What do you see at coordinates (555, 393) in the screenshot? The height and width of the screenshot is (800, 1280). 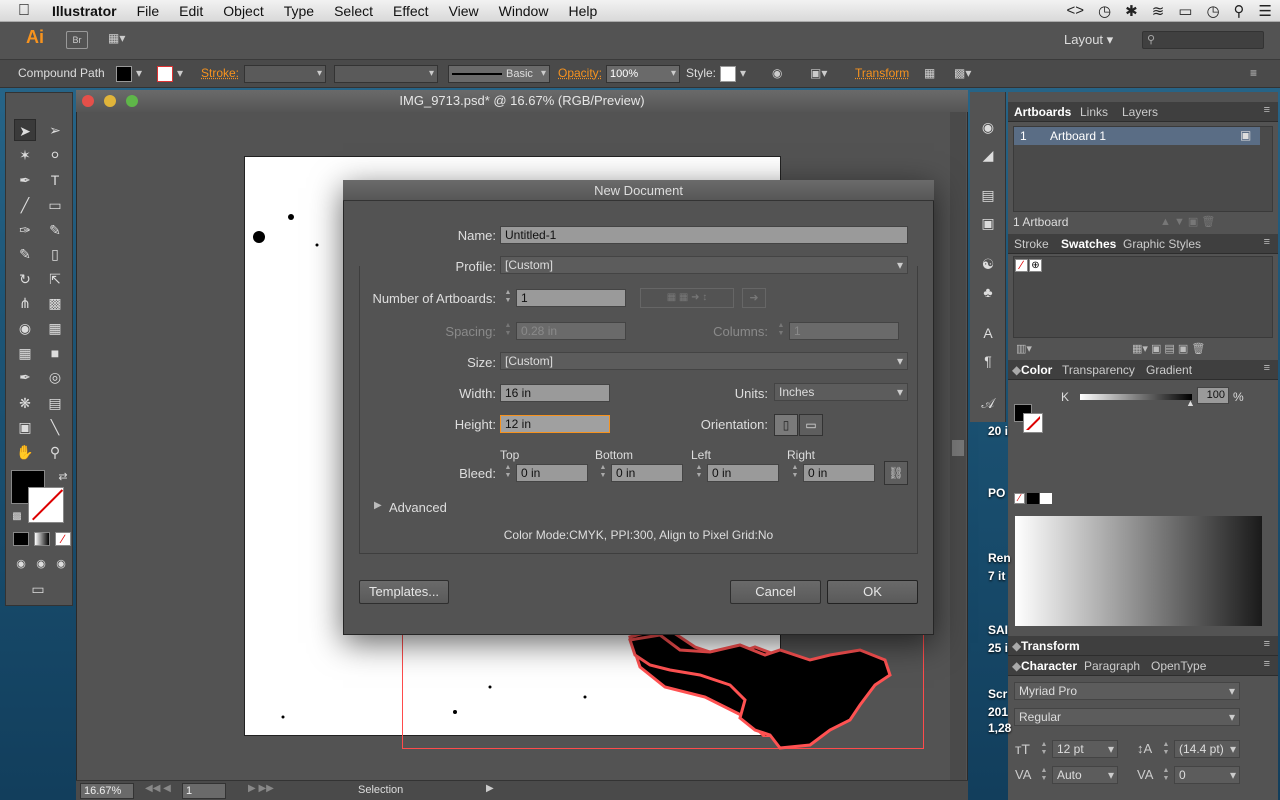 I see `width-field: 16 in` at bounding box center [555, 393].